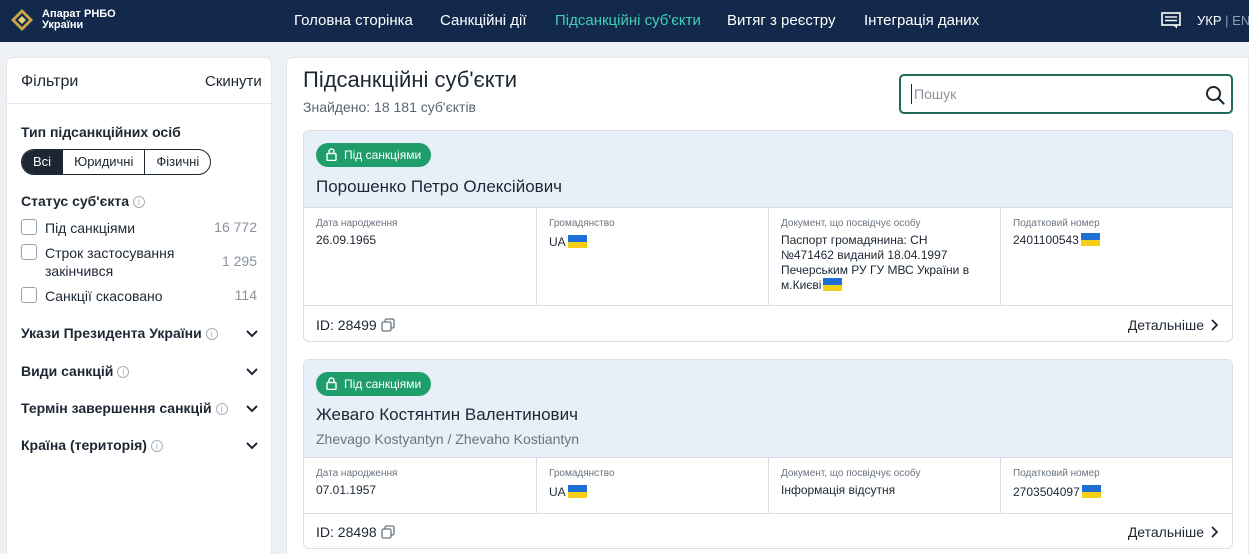 The height and width of the screenshot is (554, 1249). I want to click on type-option-legal: Юридичні, so click(103, 162).